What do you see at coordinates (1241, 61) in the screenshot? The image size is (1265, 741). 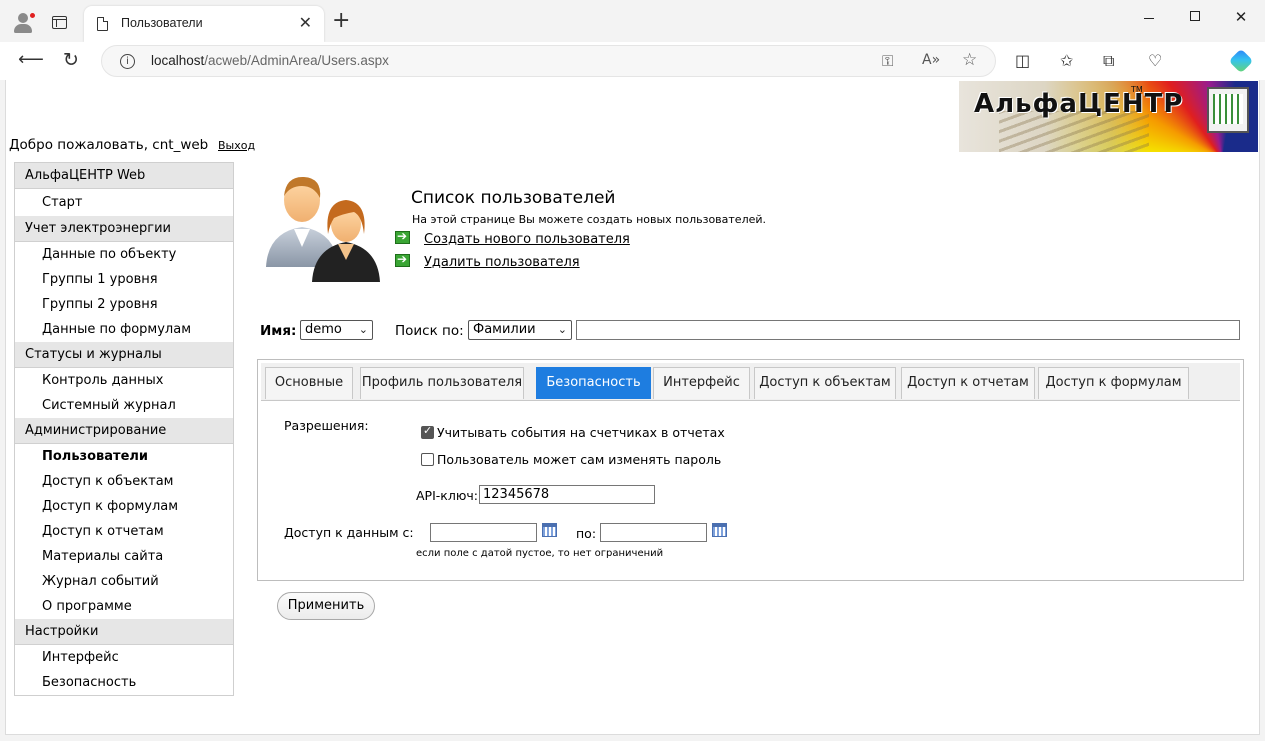 I see `copilot-icon` at bounding box center [1241, 61].